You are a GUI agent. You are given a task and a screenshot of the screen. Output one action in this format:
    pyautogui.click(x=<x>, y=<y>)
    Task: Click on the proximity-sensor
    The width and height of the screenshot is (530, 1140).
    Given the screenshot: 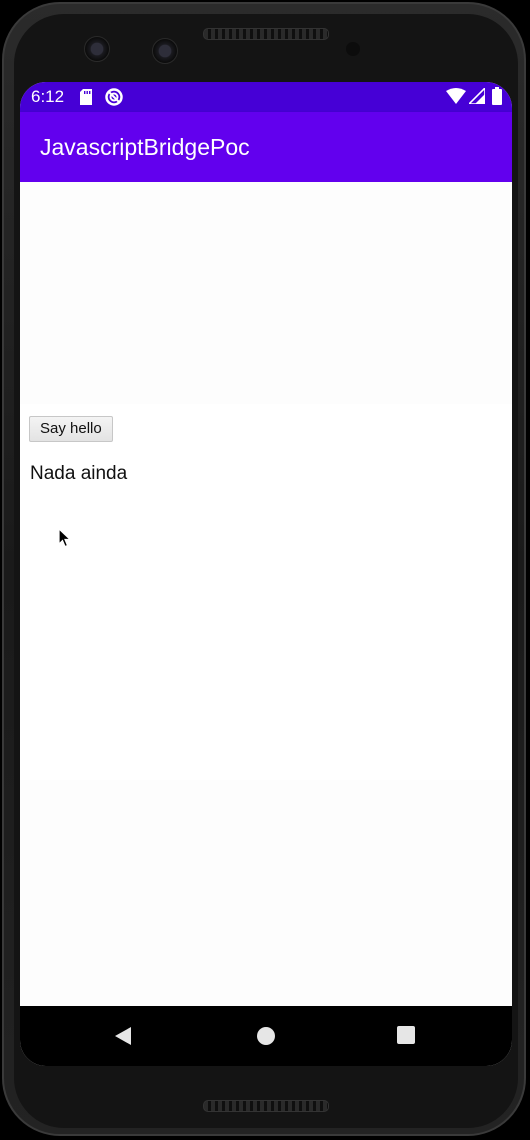 What is the action you would take?
    pyautogui.click(x=353, y=49)
    